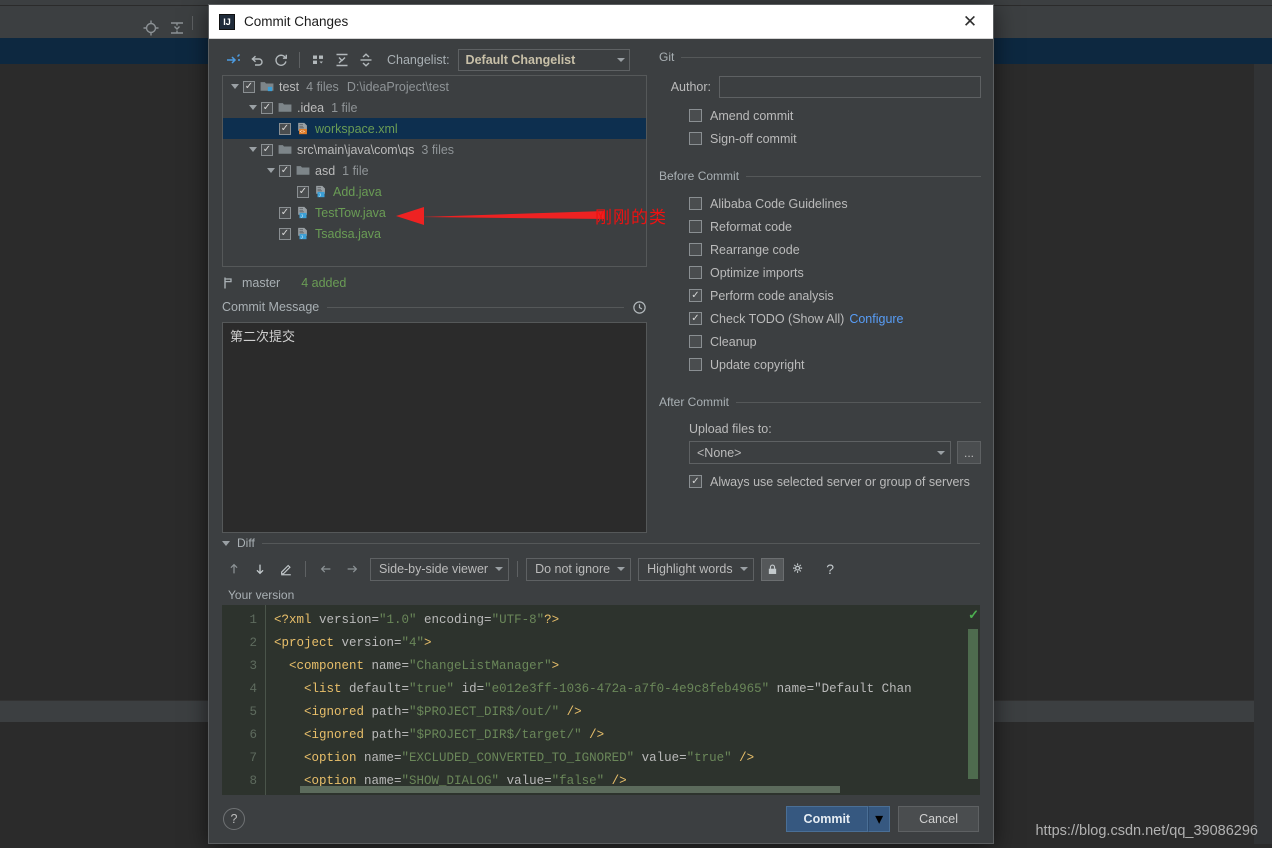 This screenshot has height=848, width=1272. I want to click on upload-server-select: <None>, so click(820, 452).